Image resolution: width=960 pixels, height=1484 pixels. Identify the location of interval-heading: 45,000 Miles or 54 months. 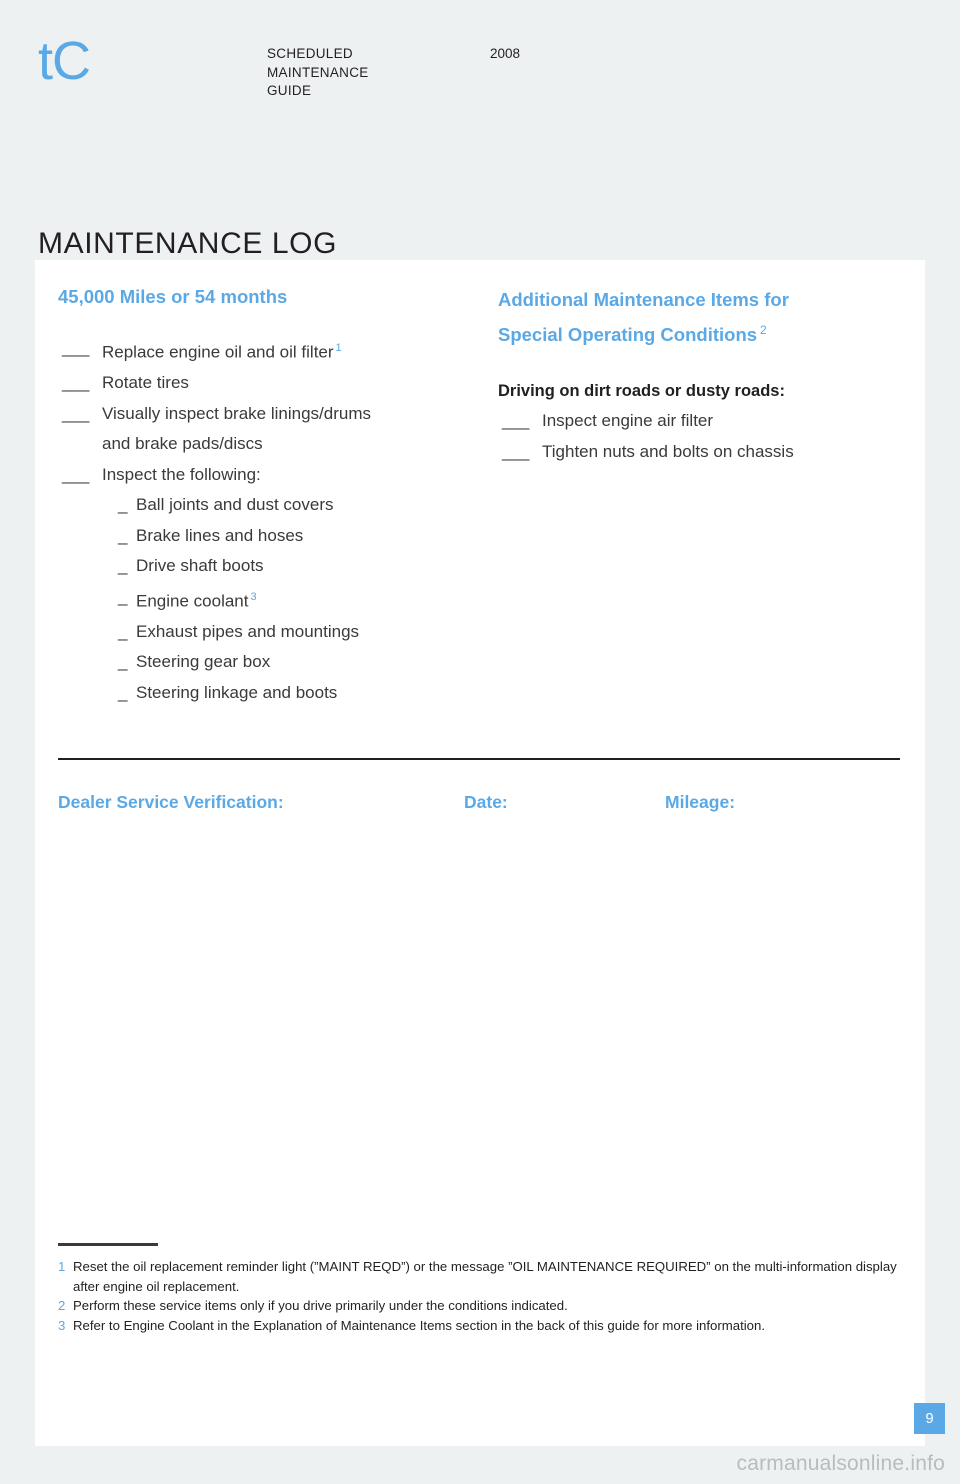
(173, 296).